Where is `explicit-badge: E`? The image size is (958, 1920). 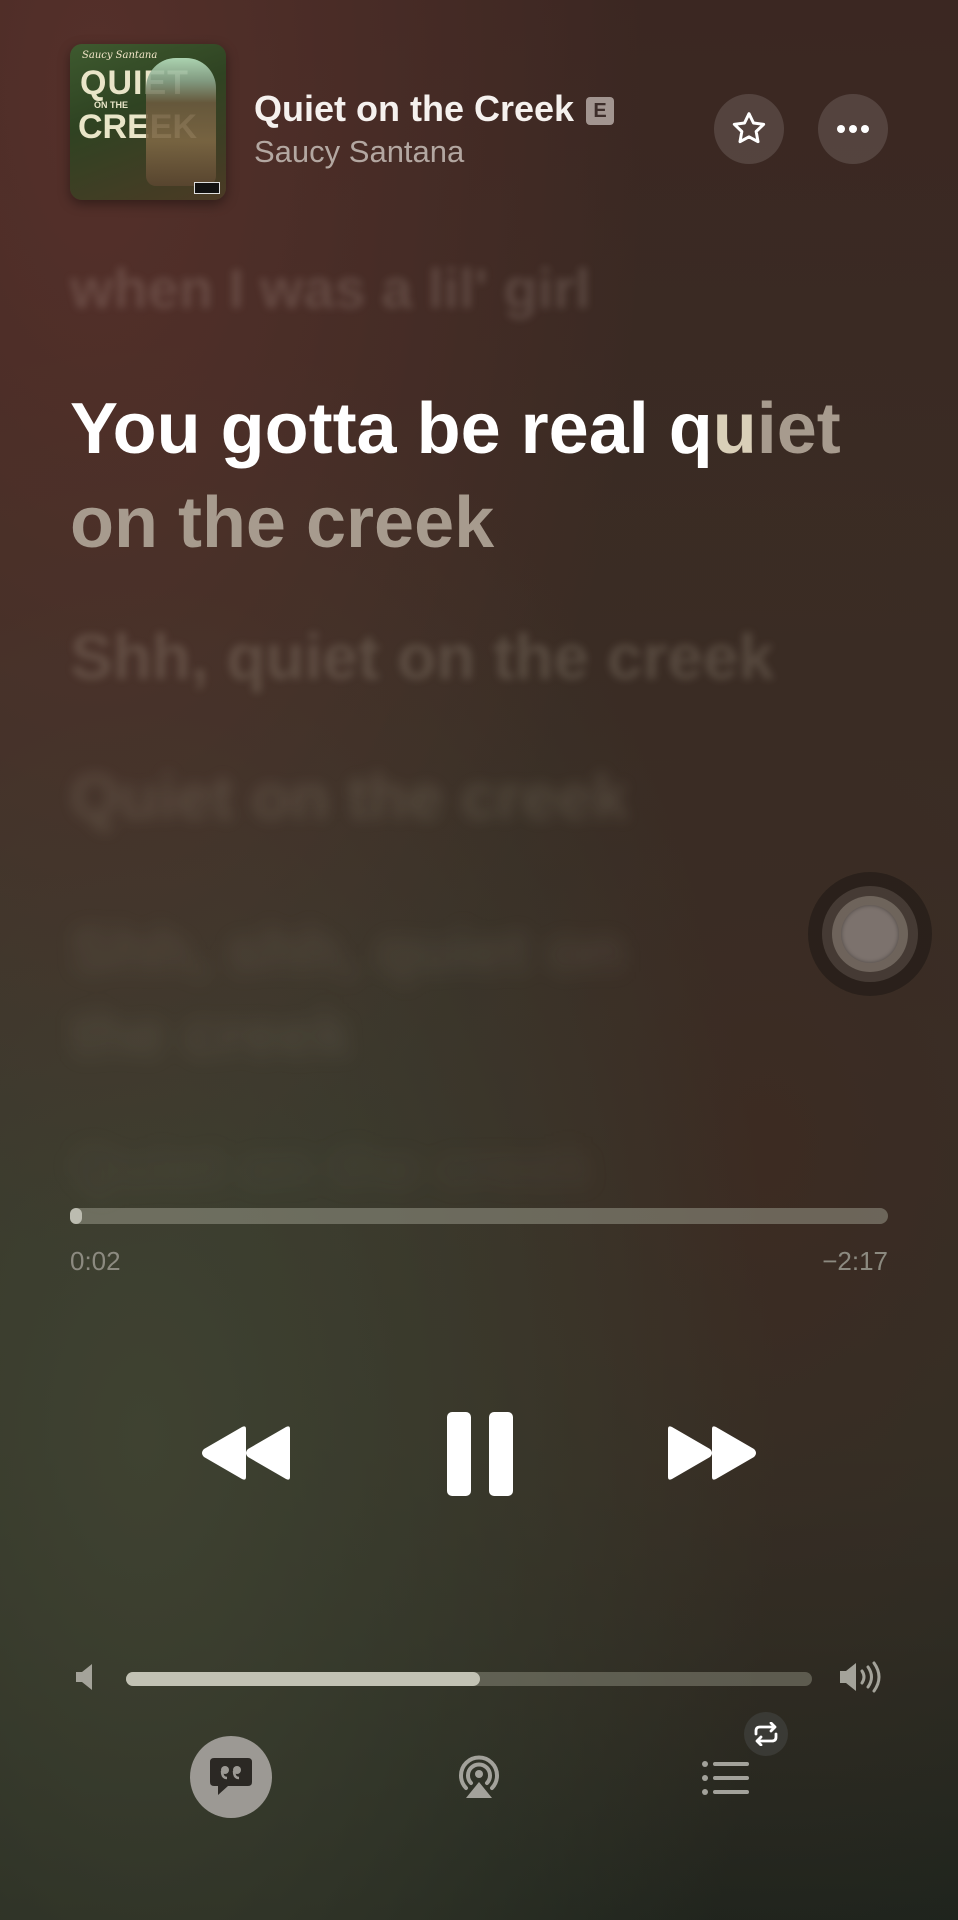 explicit-badge: E is located at coordinates (600, 111).